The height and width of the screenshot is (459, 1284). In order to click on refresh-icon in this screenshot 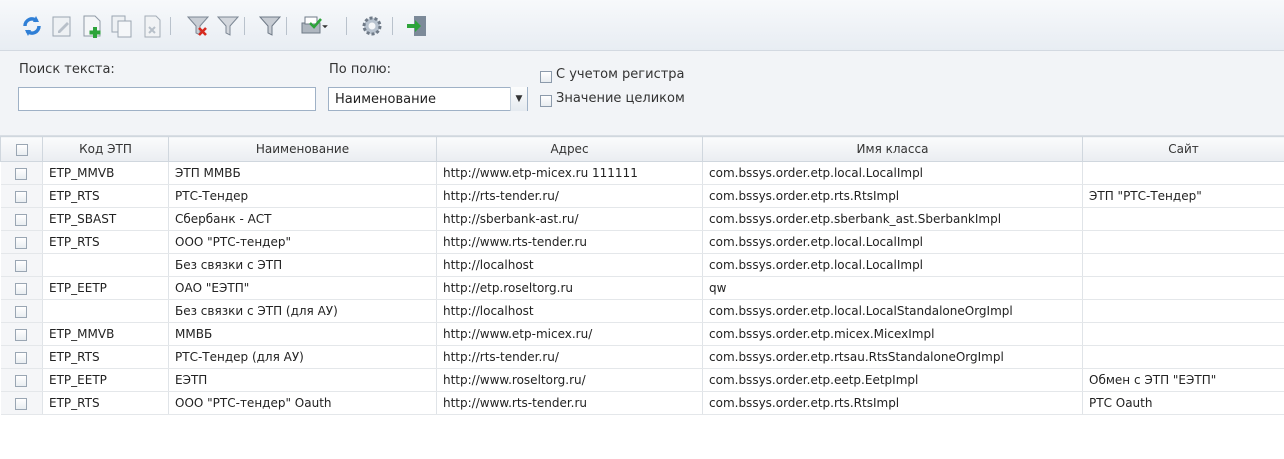, I will do `click(32, 26)`.